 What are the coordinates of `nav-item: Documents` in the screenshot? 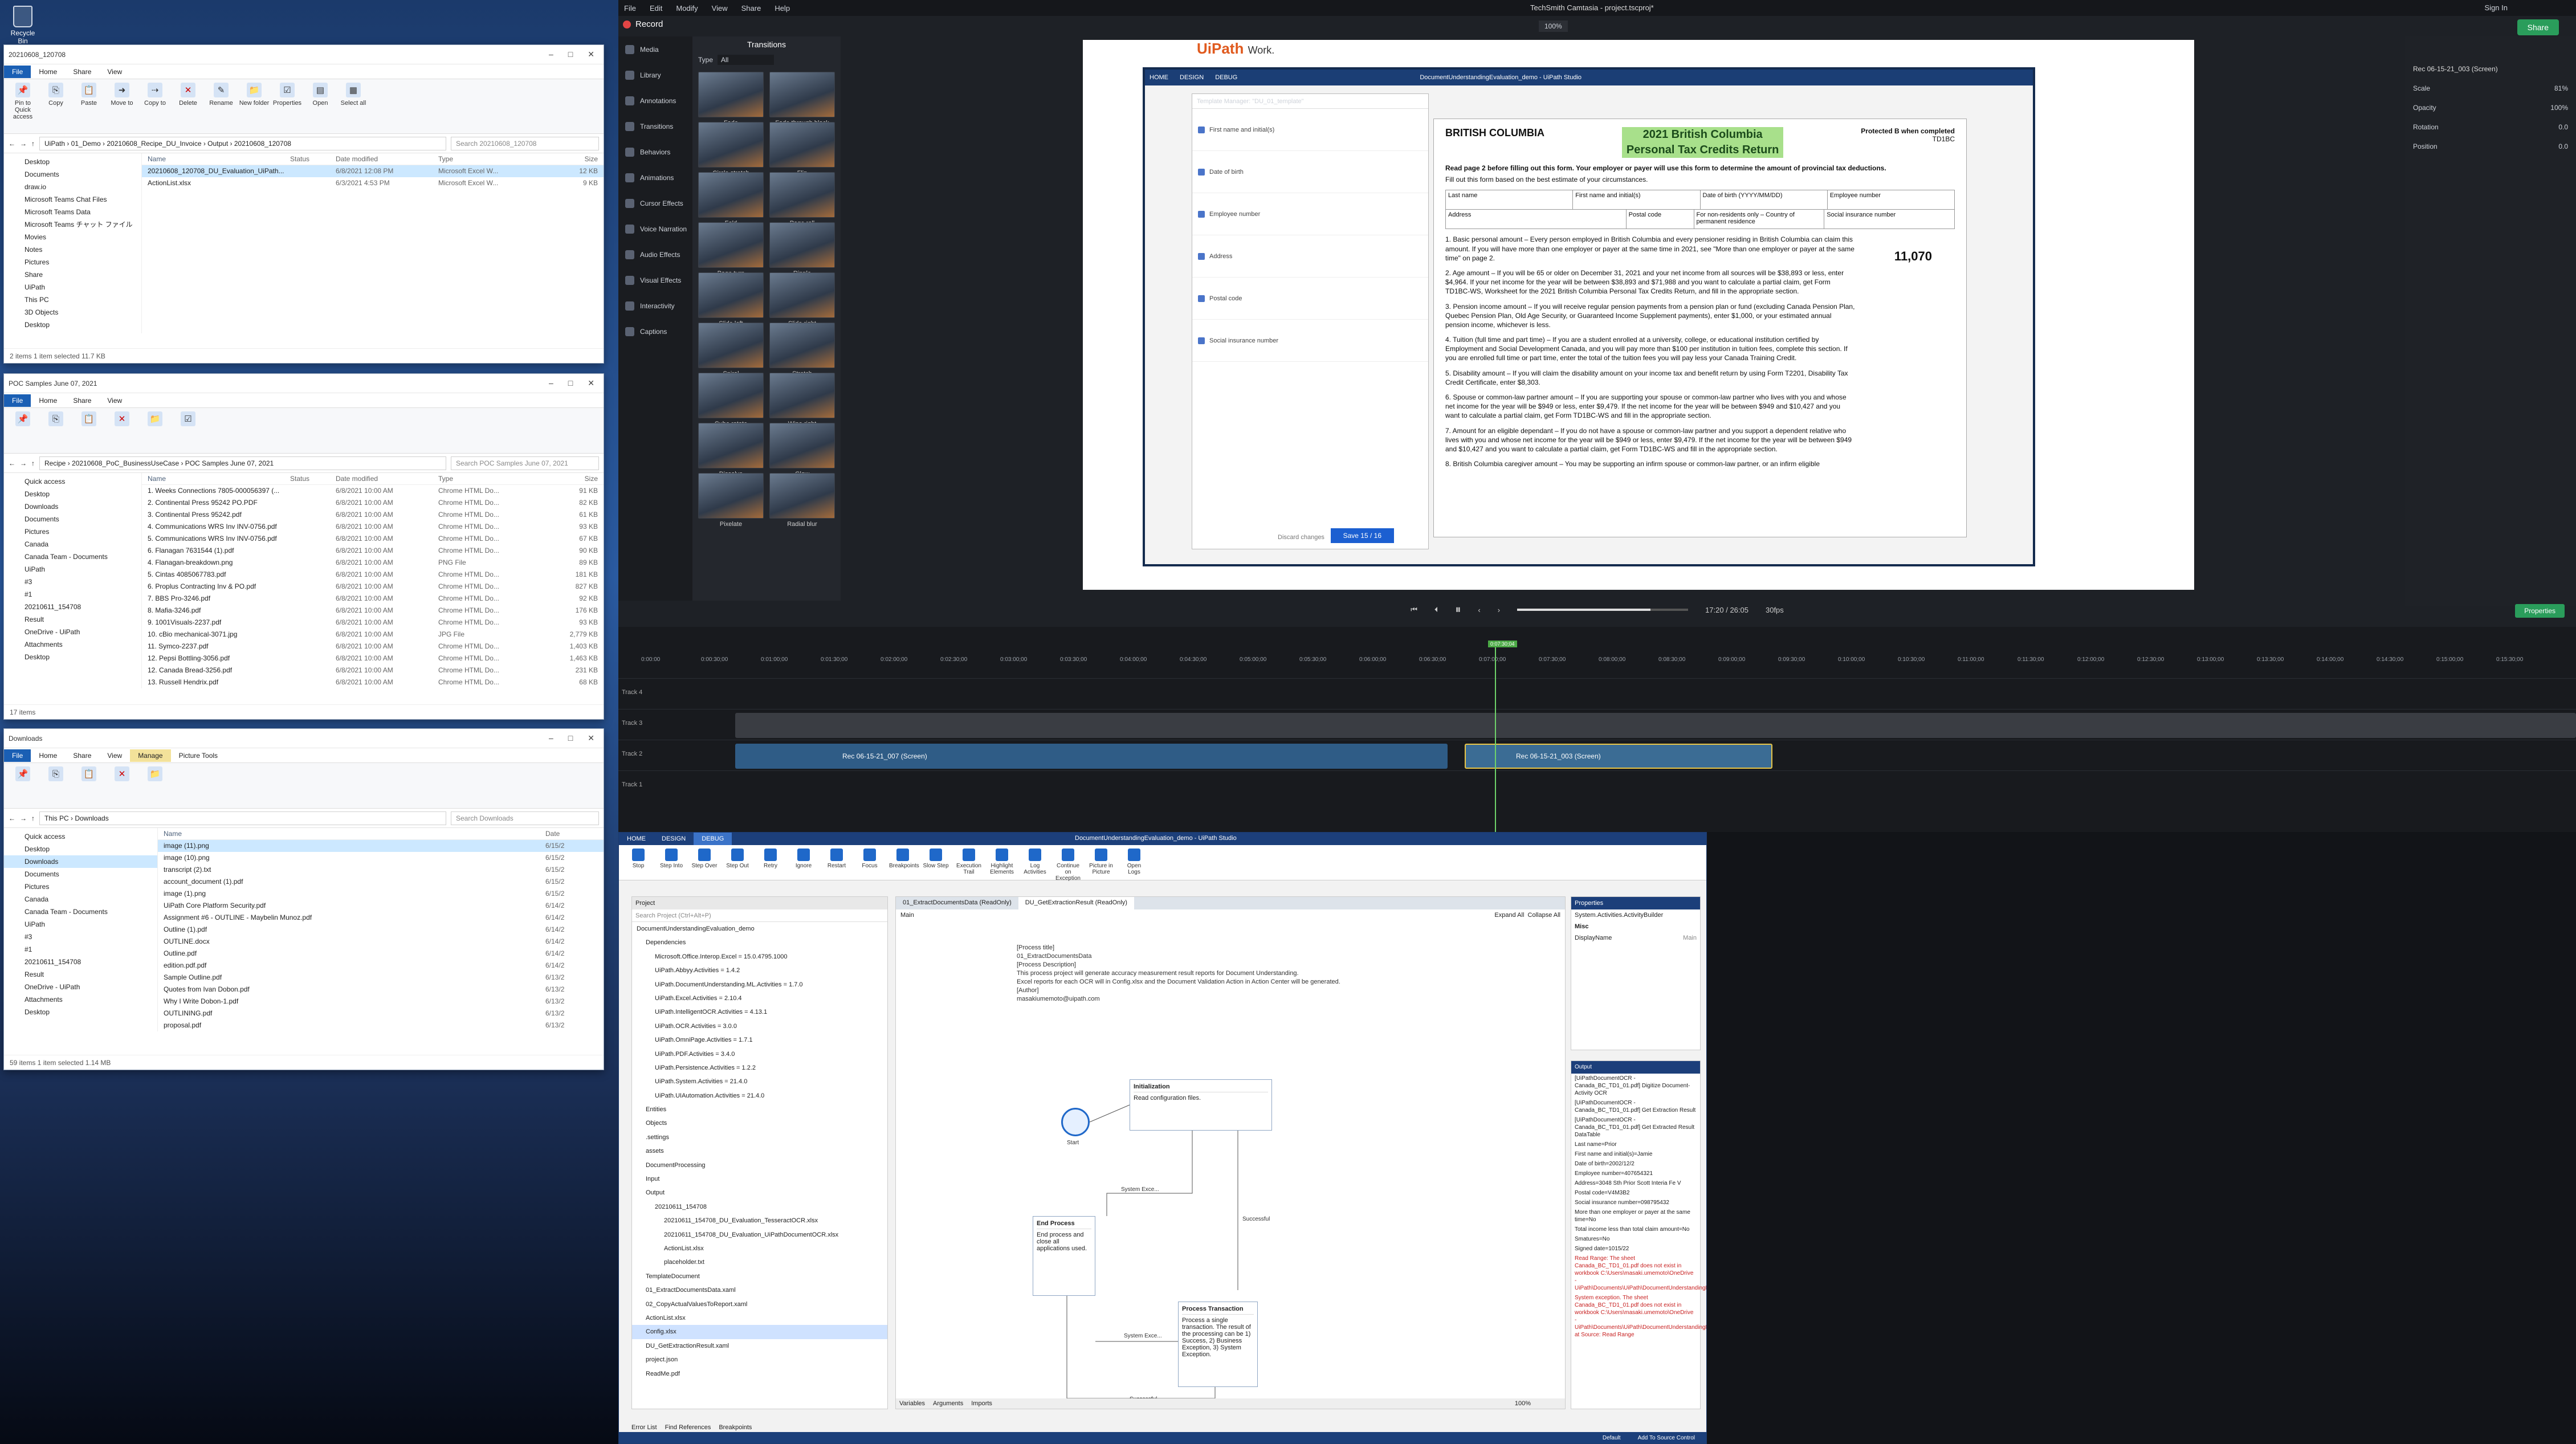 It's located at (72, 175).